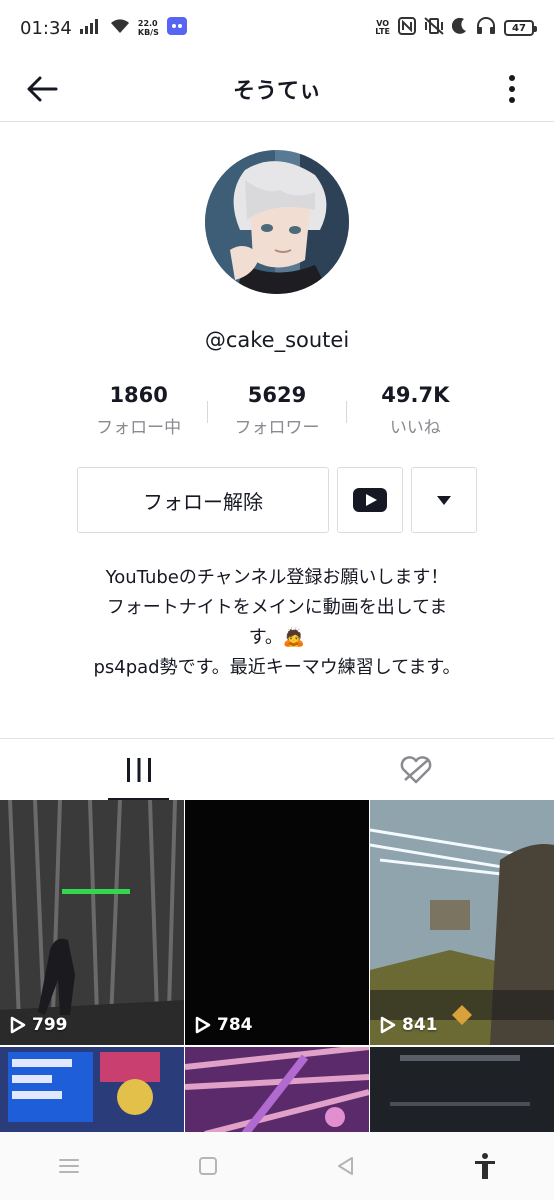 This screenshot has height=1200, width=554. What do you see at coordinates (138, 410) in the screenshot?
I see `following-stat: 1860 フォロー中` at bounding box center [138, 410].